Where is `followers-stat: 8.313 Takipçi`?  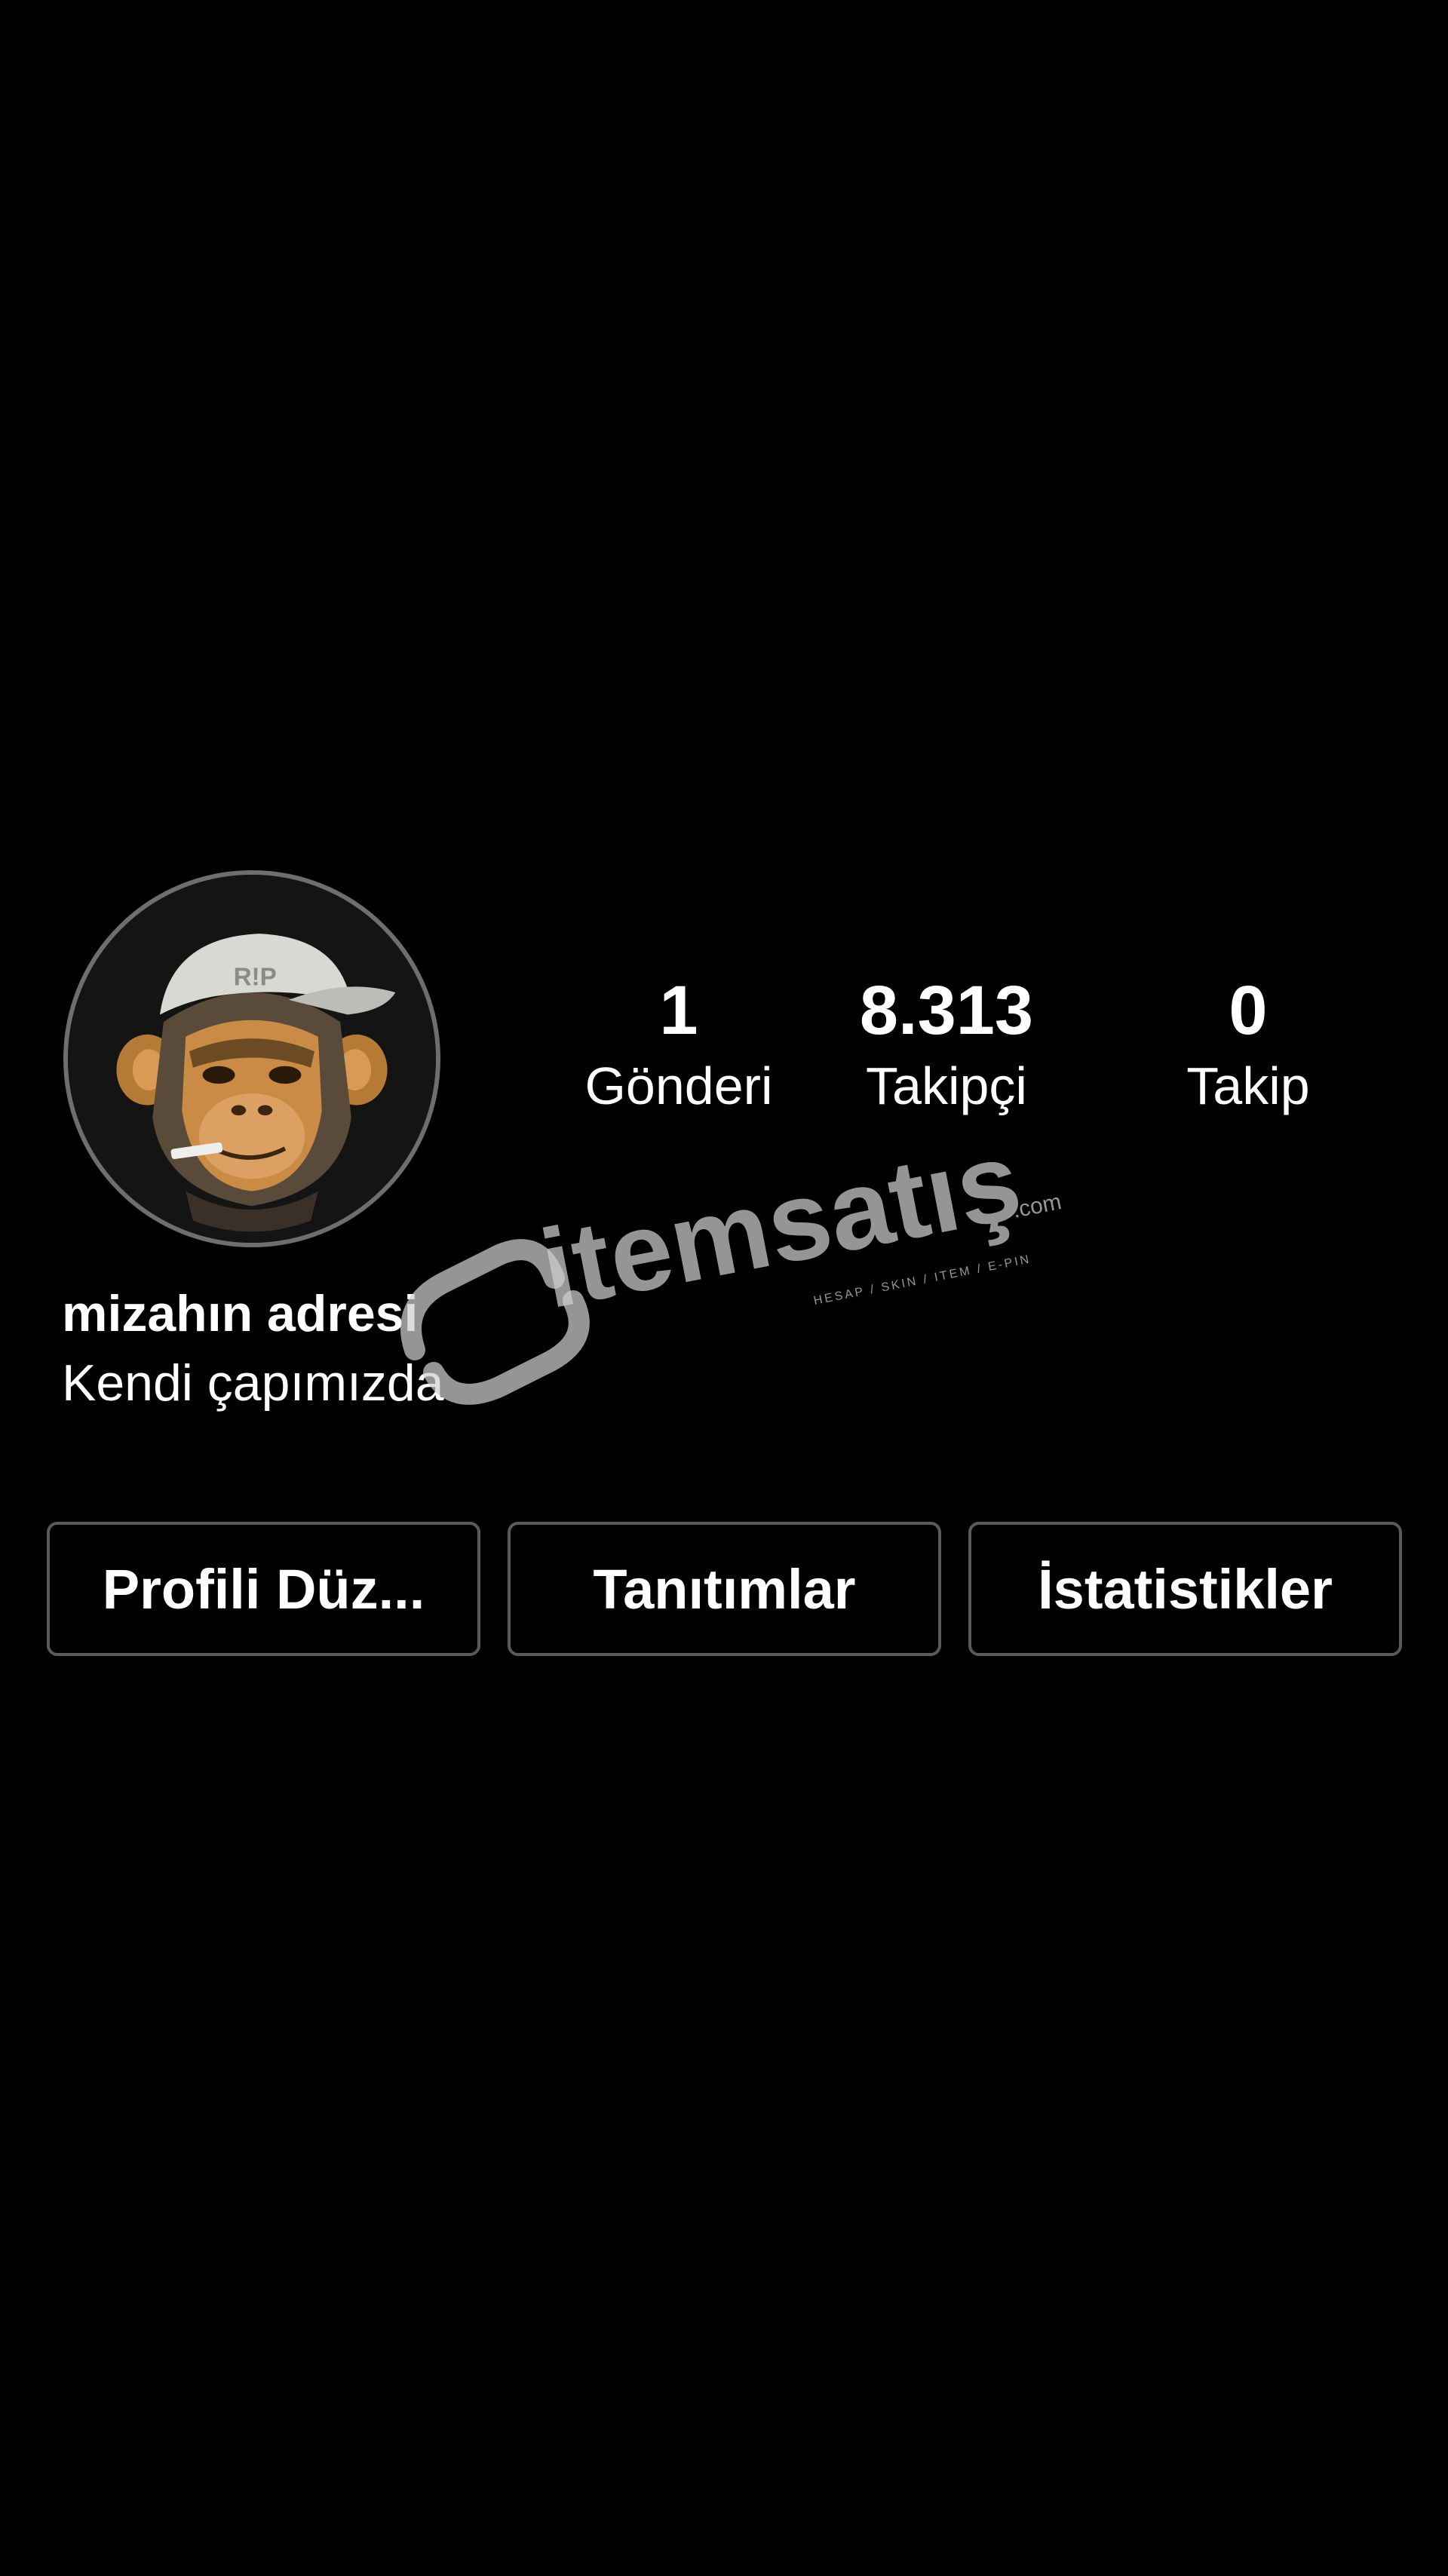
followers-stat: 8.313 Takipçi is located at coordinates (946, 1047).